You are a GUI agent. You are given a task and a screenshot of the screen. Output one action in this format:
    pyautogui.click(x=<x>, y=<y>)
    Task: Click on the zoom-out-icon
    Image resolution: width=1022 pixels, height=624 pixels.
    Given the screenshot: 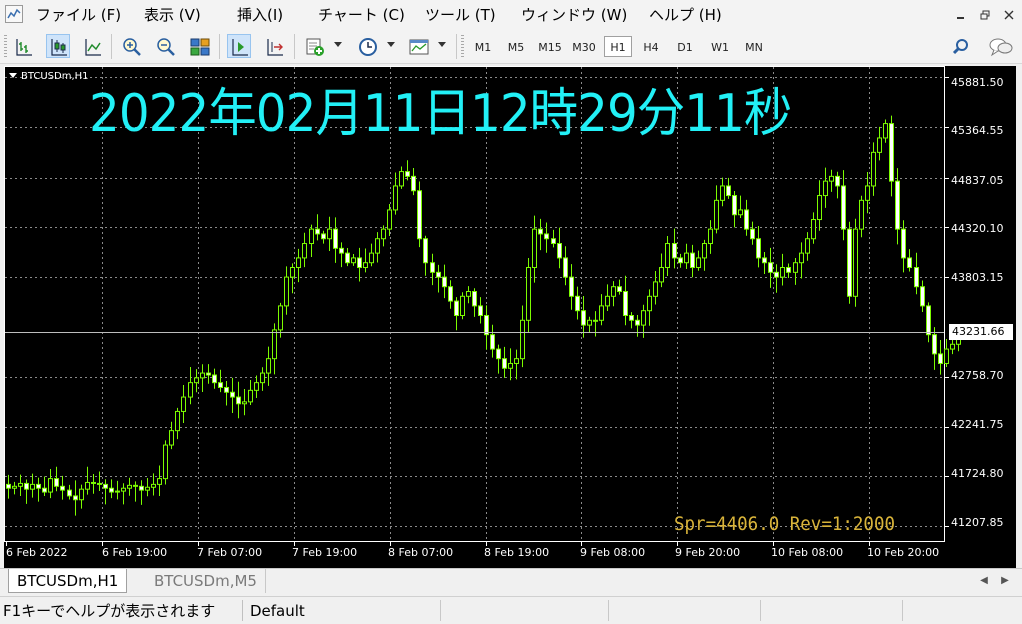 What is the action you would take?
    pyautogui.click(x=165, y=46)
    